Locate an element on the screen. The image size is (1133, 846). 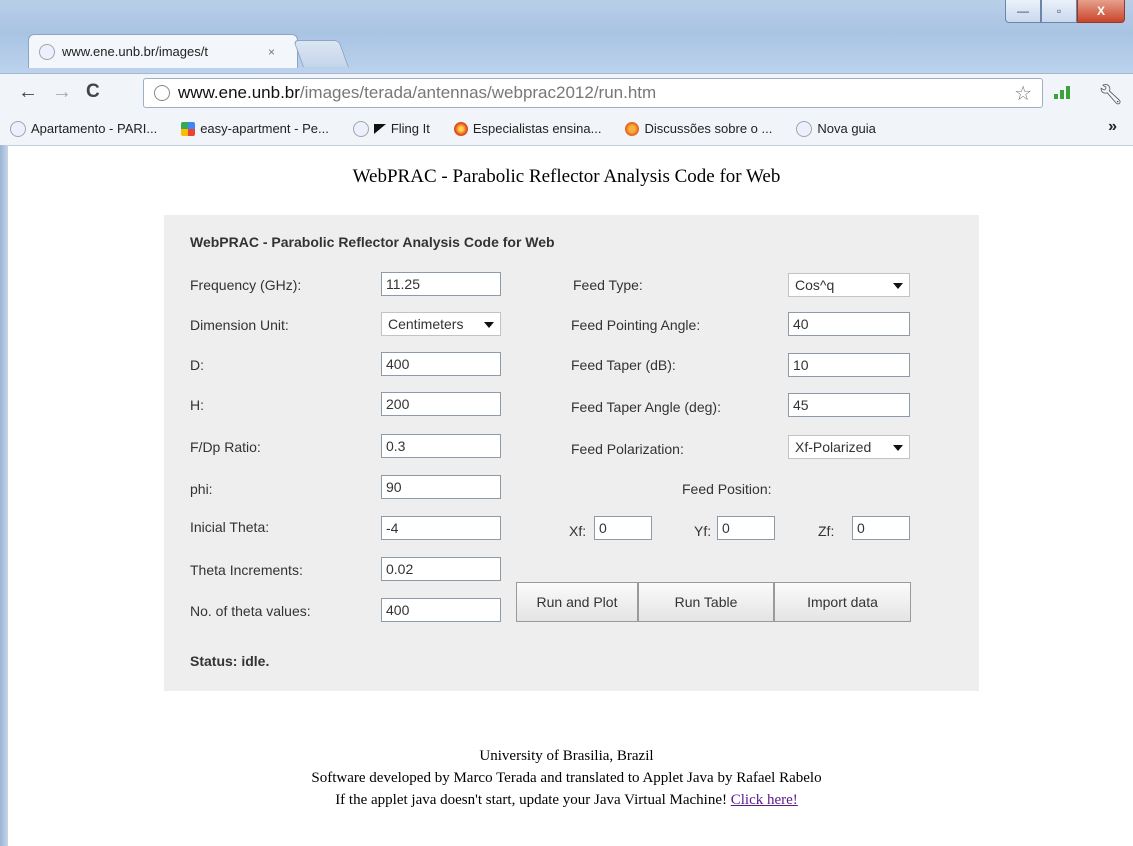
forward-arrow-icon: → is located at coordinates (62, 92).